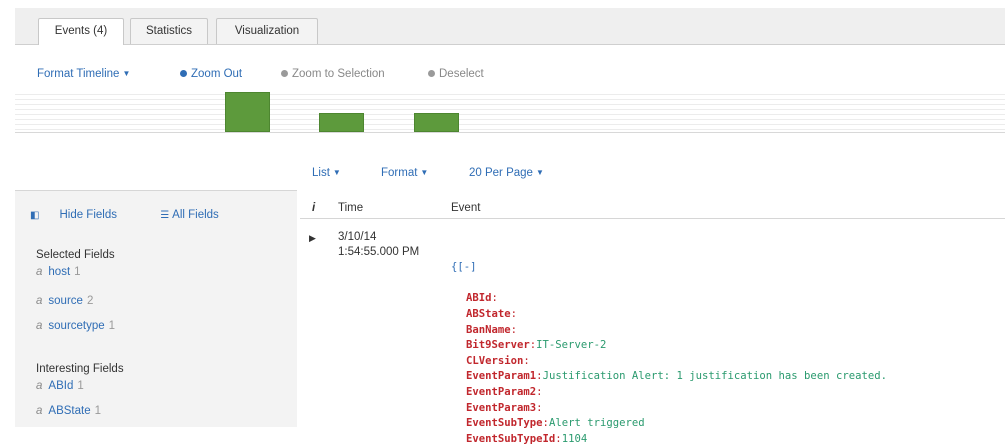  Describe the element at coordinates (669, 409) in the screenshot. I see `event-field-line: EventParam3:` at that location.